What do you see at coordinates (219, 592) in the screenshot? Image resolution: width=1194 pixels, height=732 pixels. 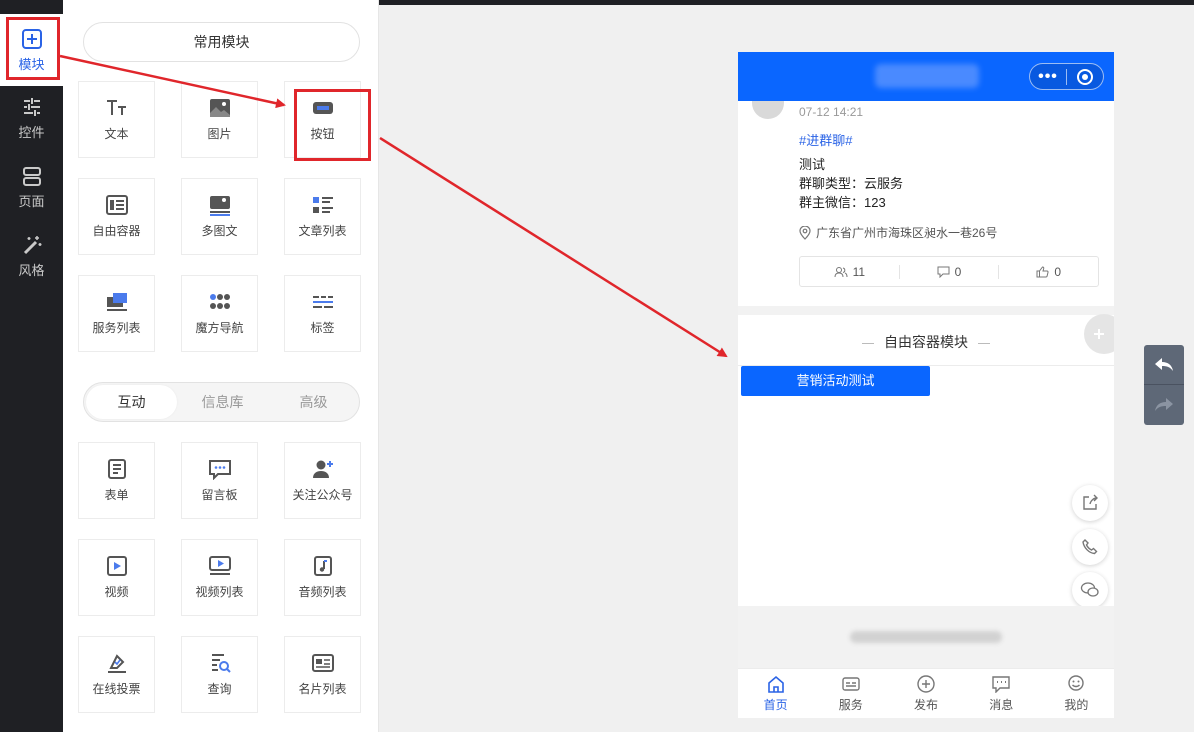 I see `tile-label: 视频列表` at bounding box center [219, 592].